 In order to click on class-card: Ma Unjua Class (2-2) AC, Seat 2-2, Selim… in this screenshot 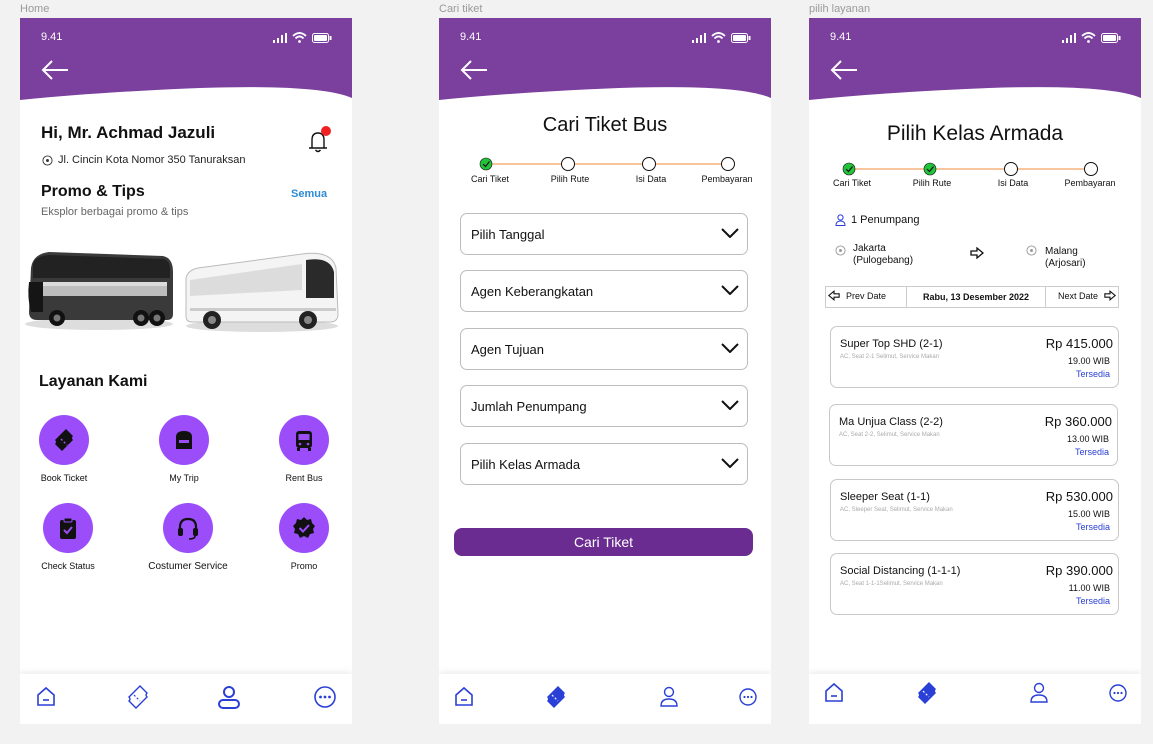, I will do `click(973, 435)`.